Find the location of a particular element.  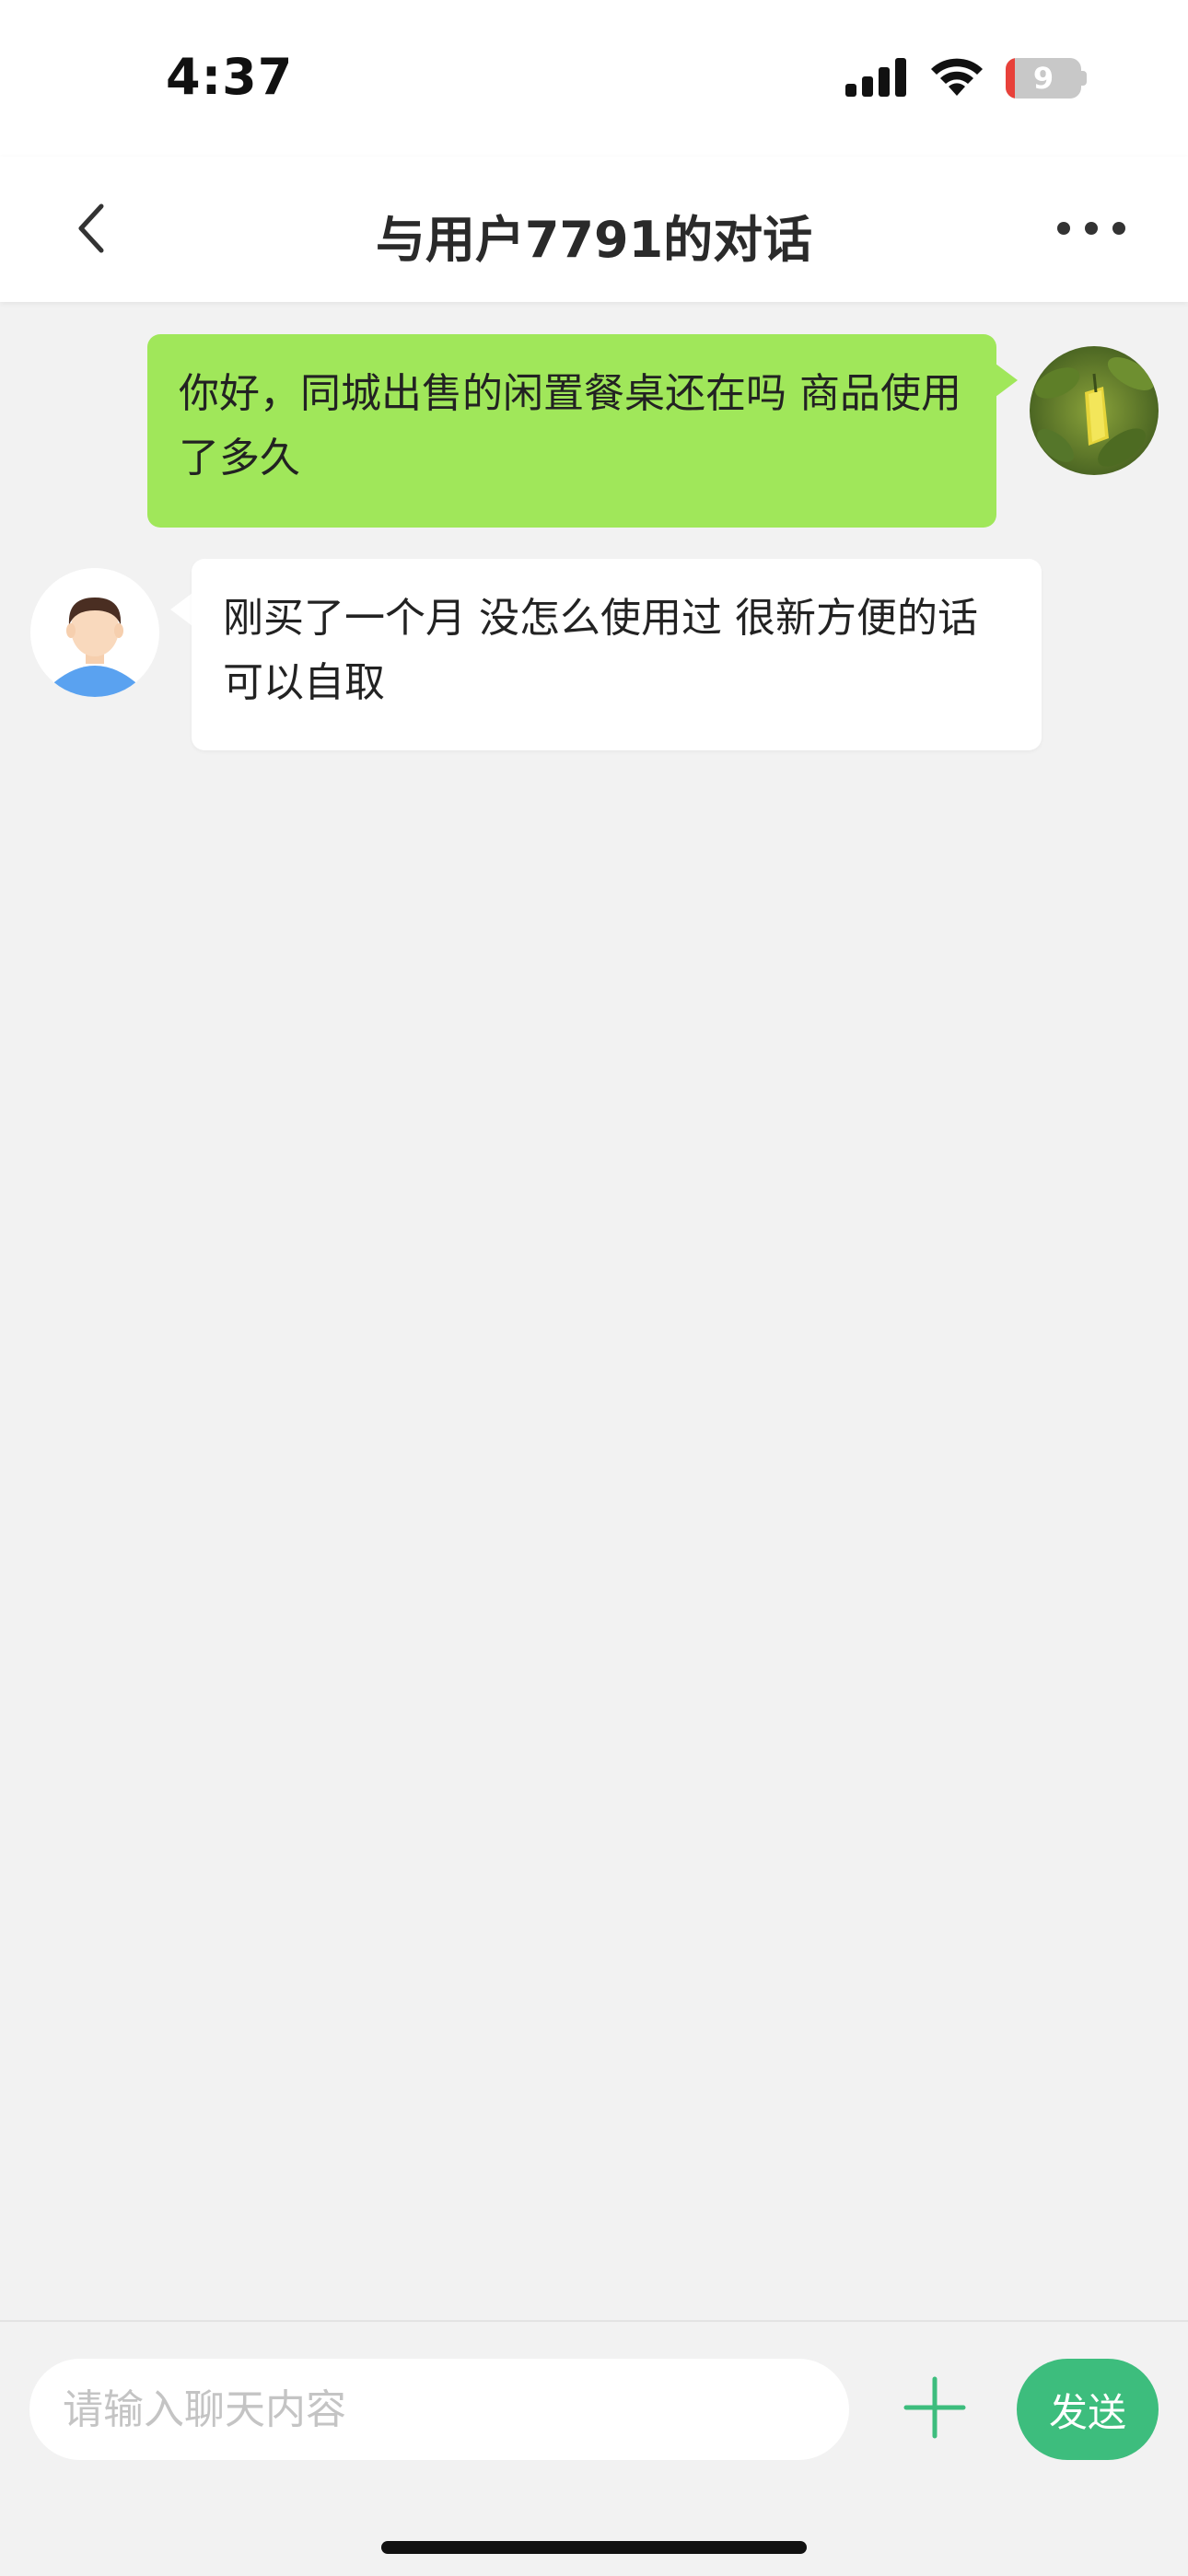

more-dots-icon is located at coordinates (1091, 230).